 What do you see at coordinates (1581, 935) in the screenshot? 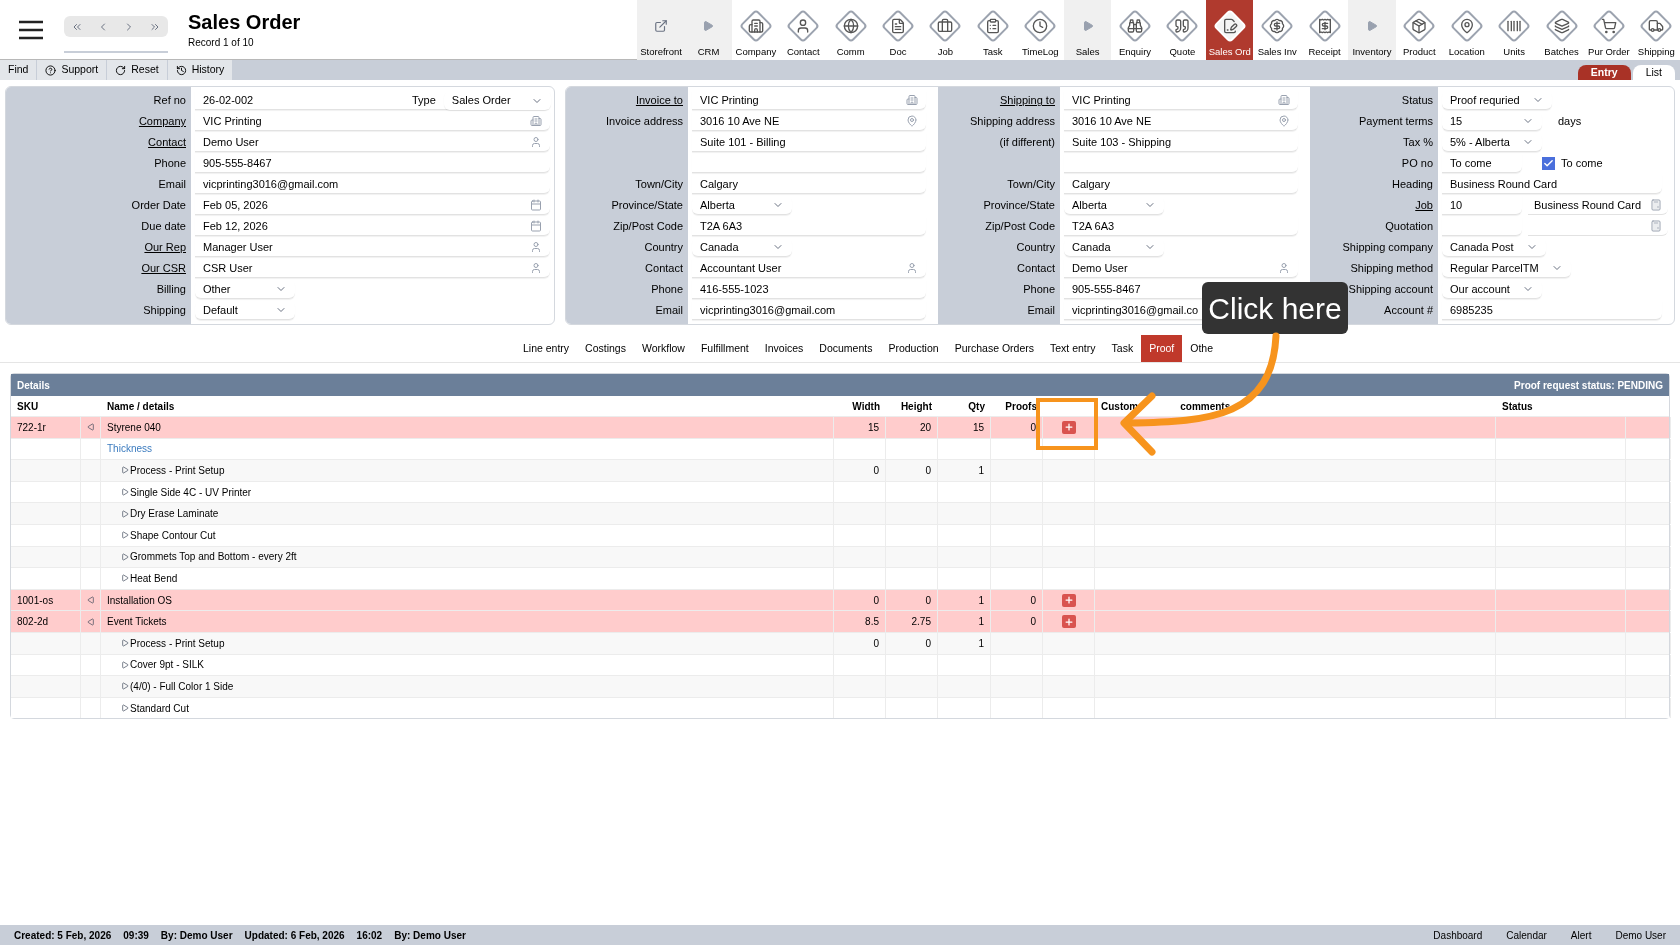
I see `footer-link: Alert` at bounding box center [1581, 935].